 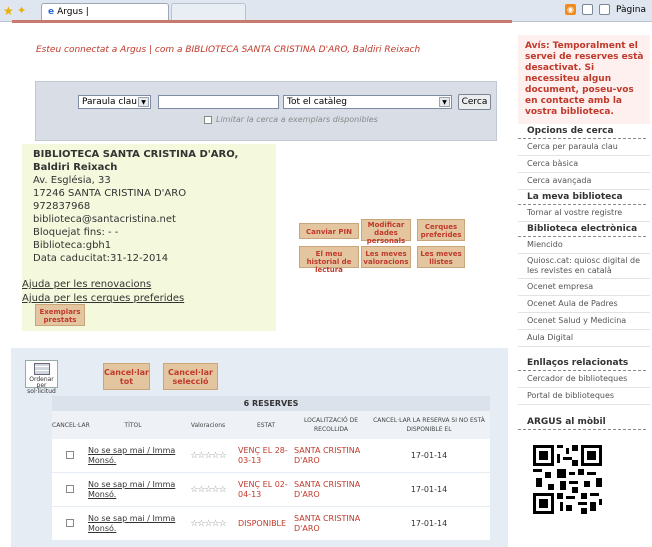 I want to click on reserve-status: DISPONIBLE, so click(x=262, y=523).